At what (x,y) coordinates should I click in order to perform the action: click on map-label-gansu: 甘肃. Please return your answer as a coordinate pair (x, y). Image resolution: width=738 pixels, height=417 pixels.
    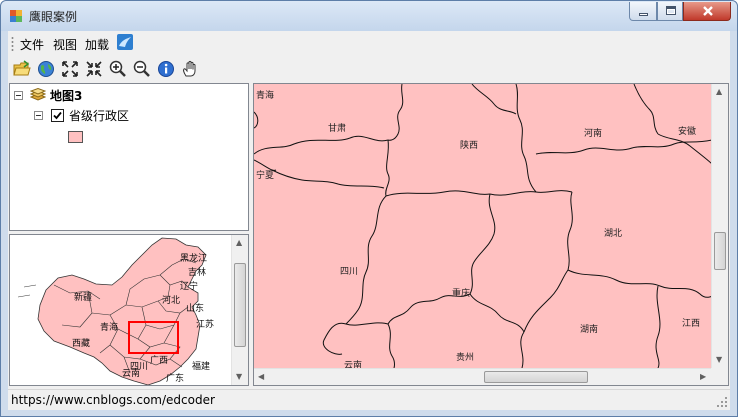
    Looking at the image, I should click on (337, 129).